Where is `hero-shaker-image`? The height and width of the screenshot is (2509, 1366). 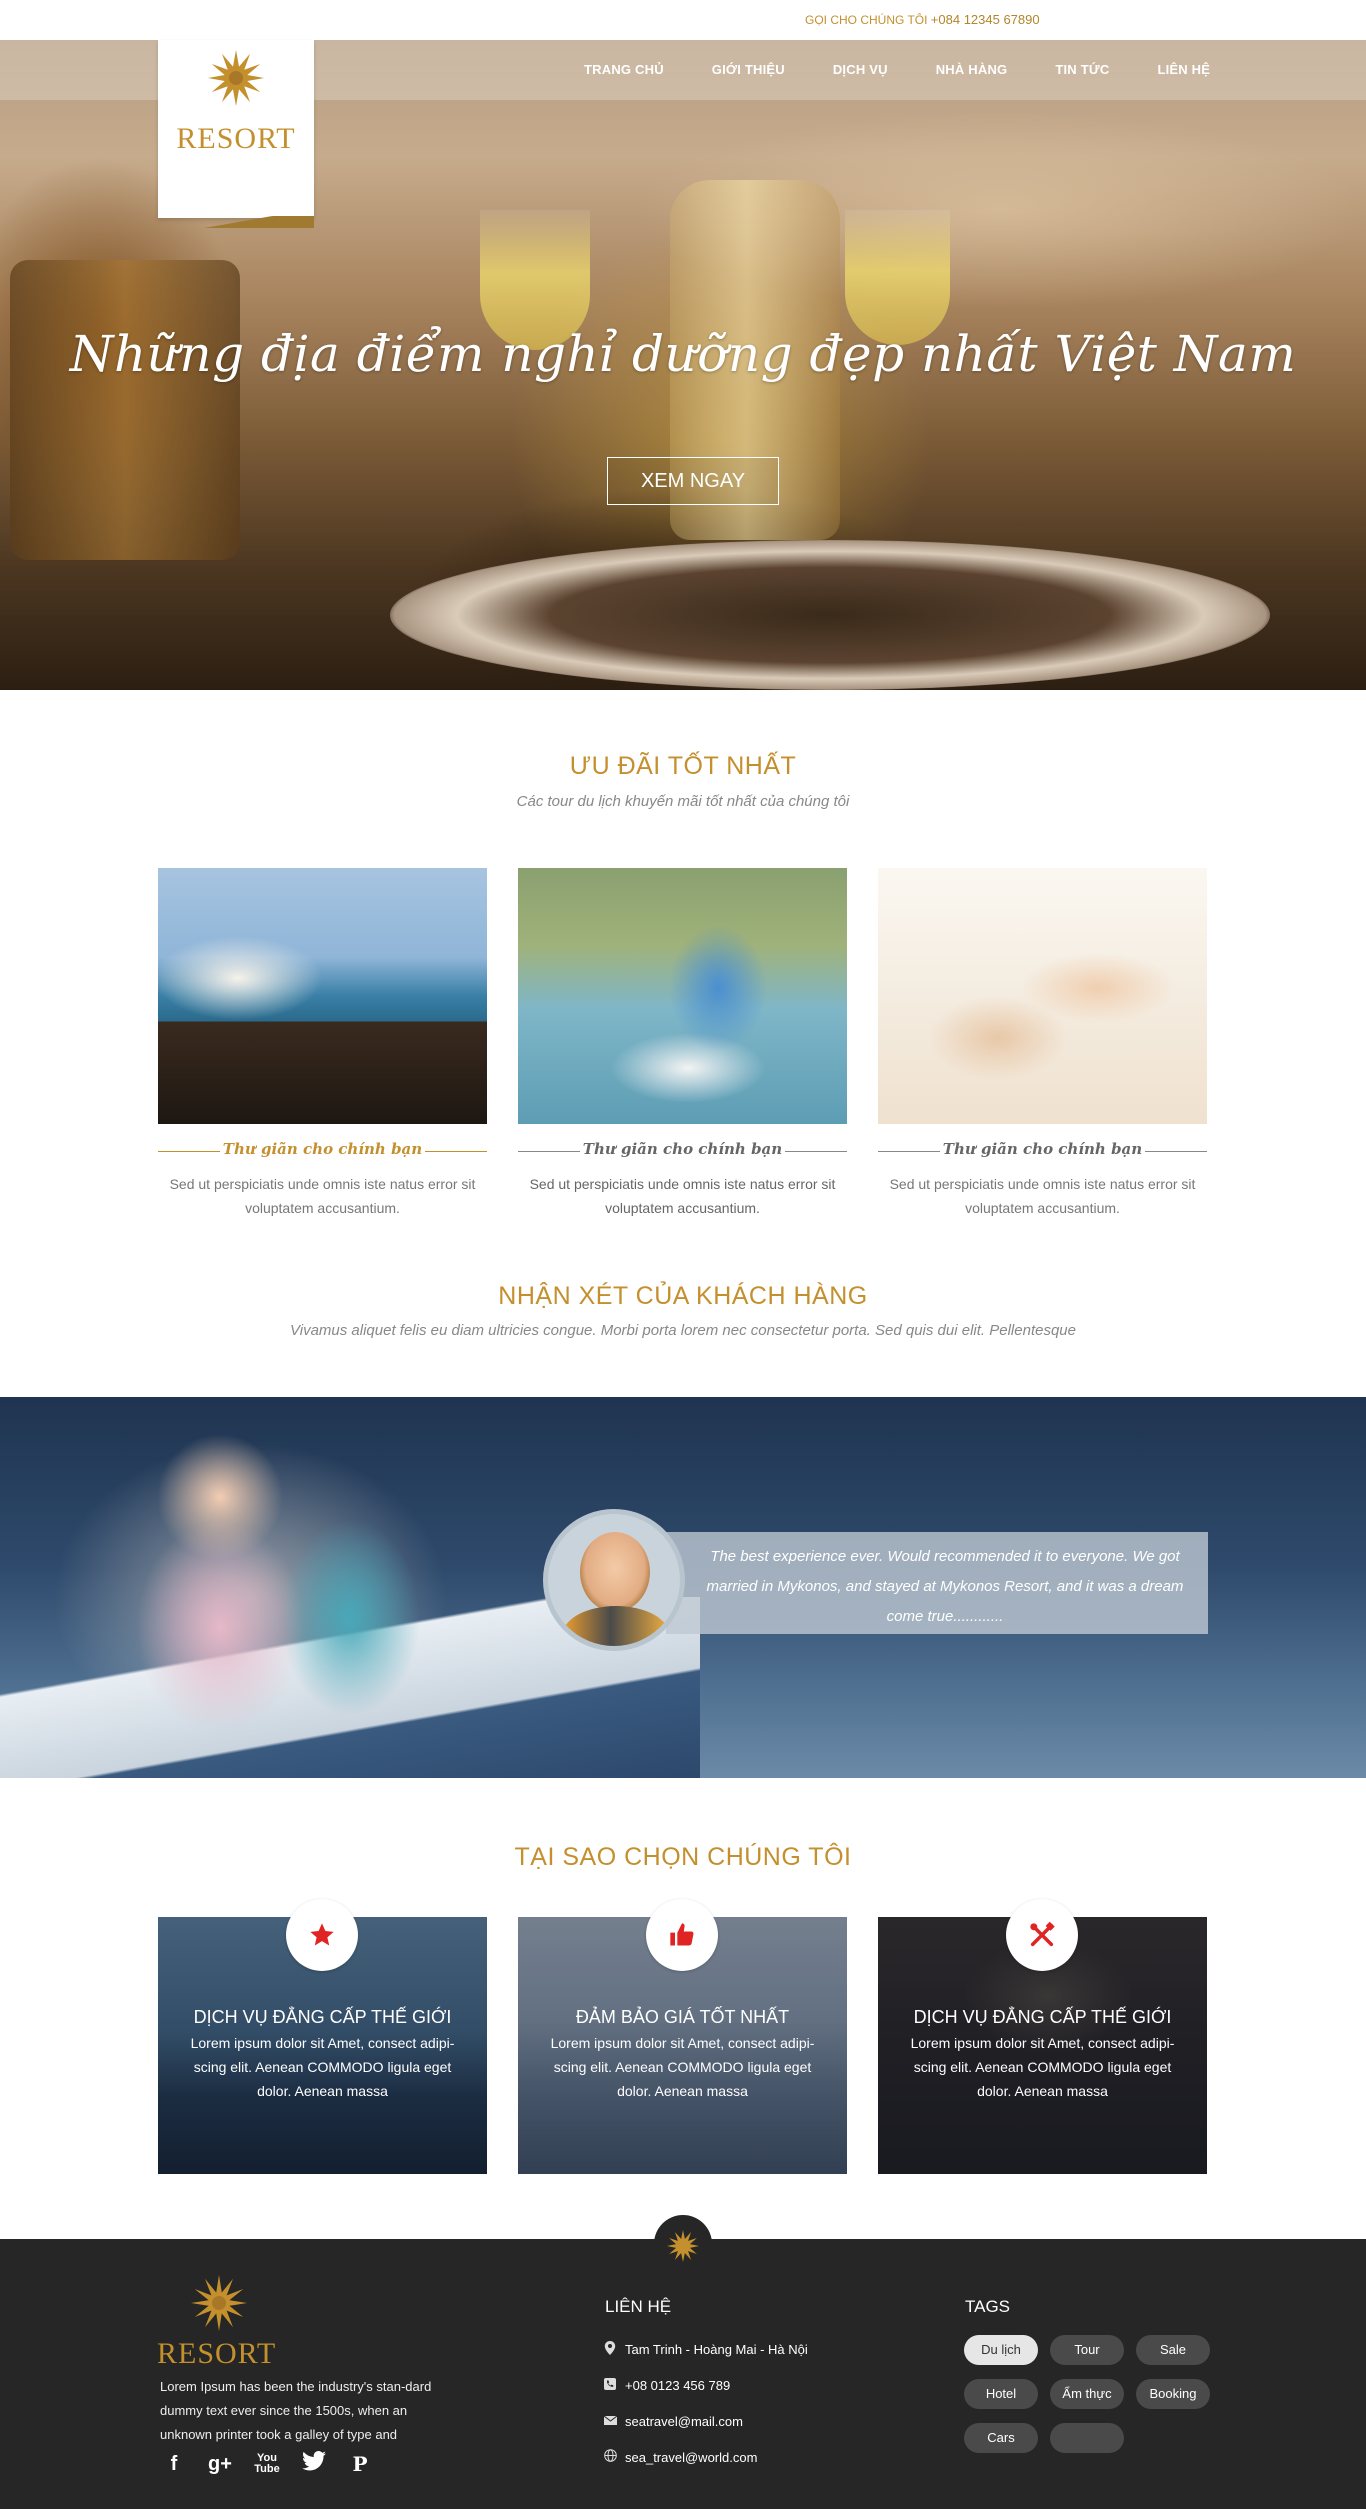 hero-shaker-image is located at coordinates (125, 410).